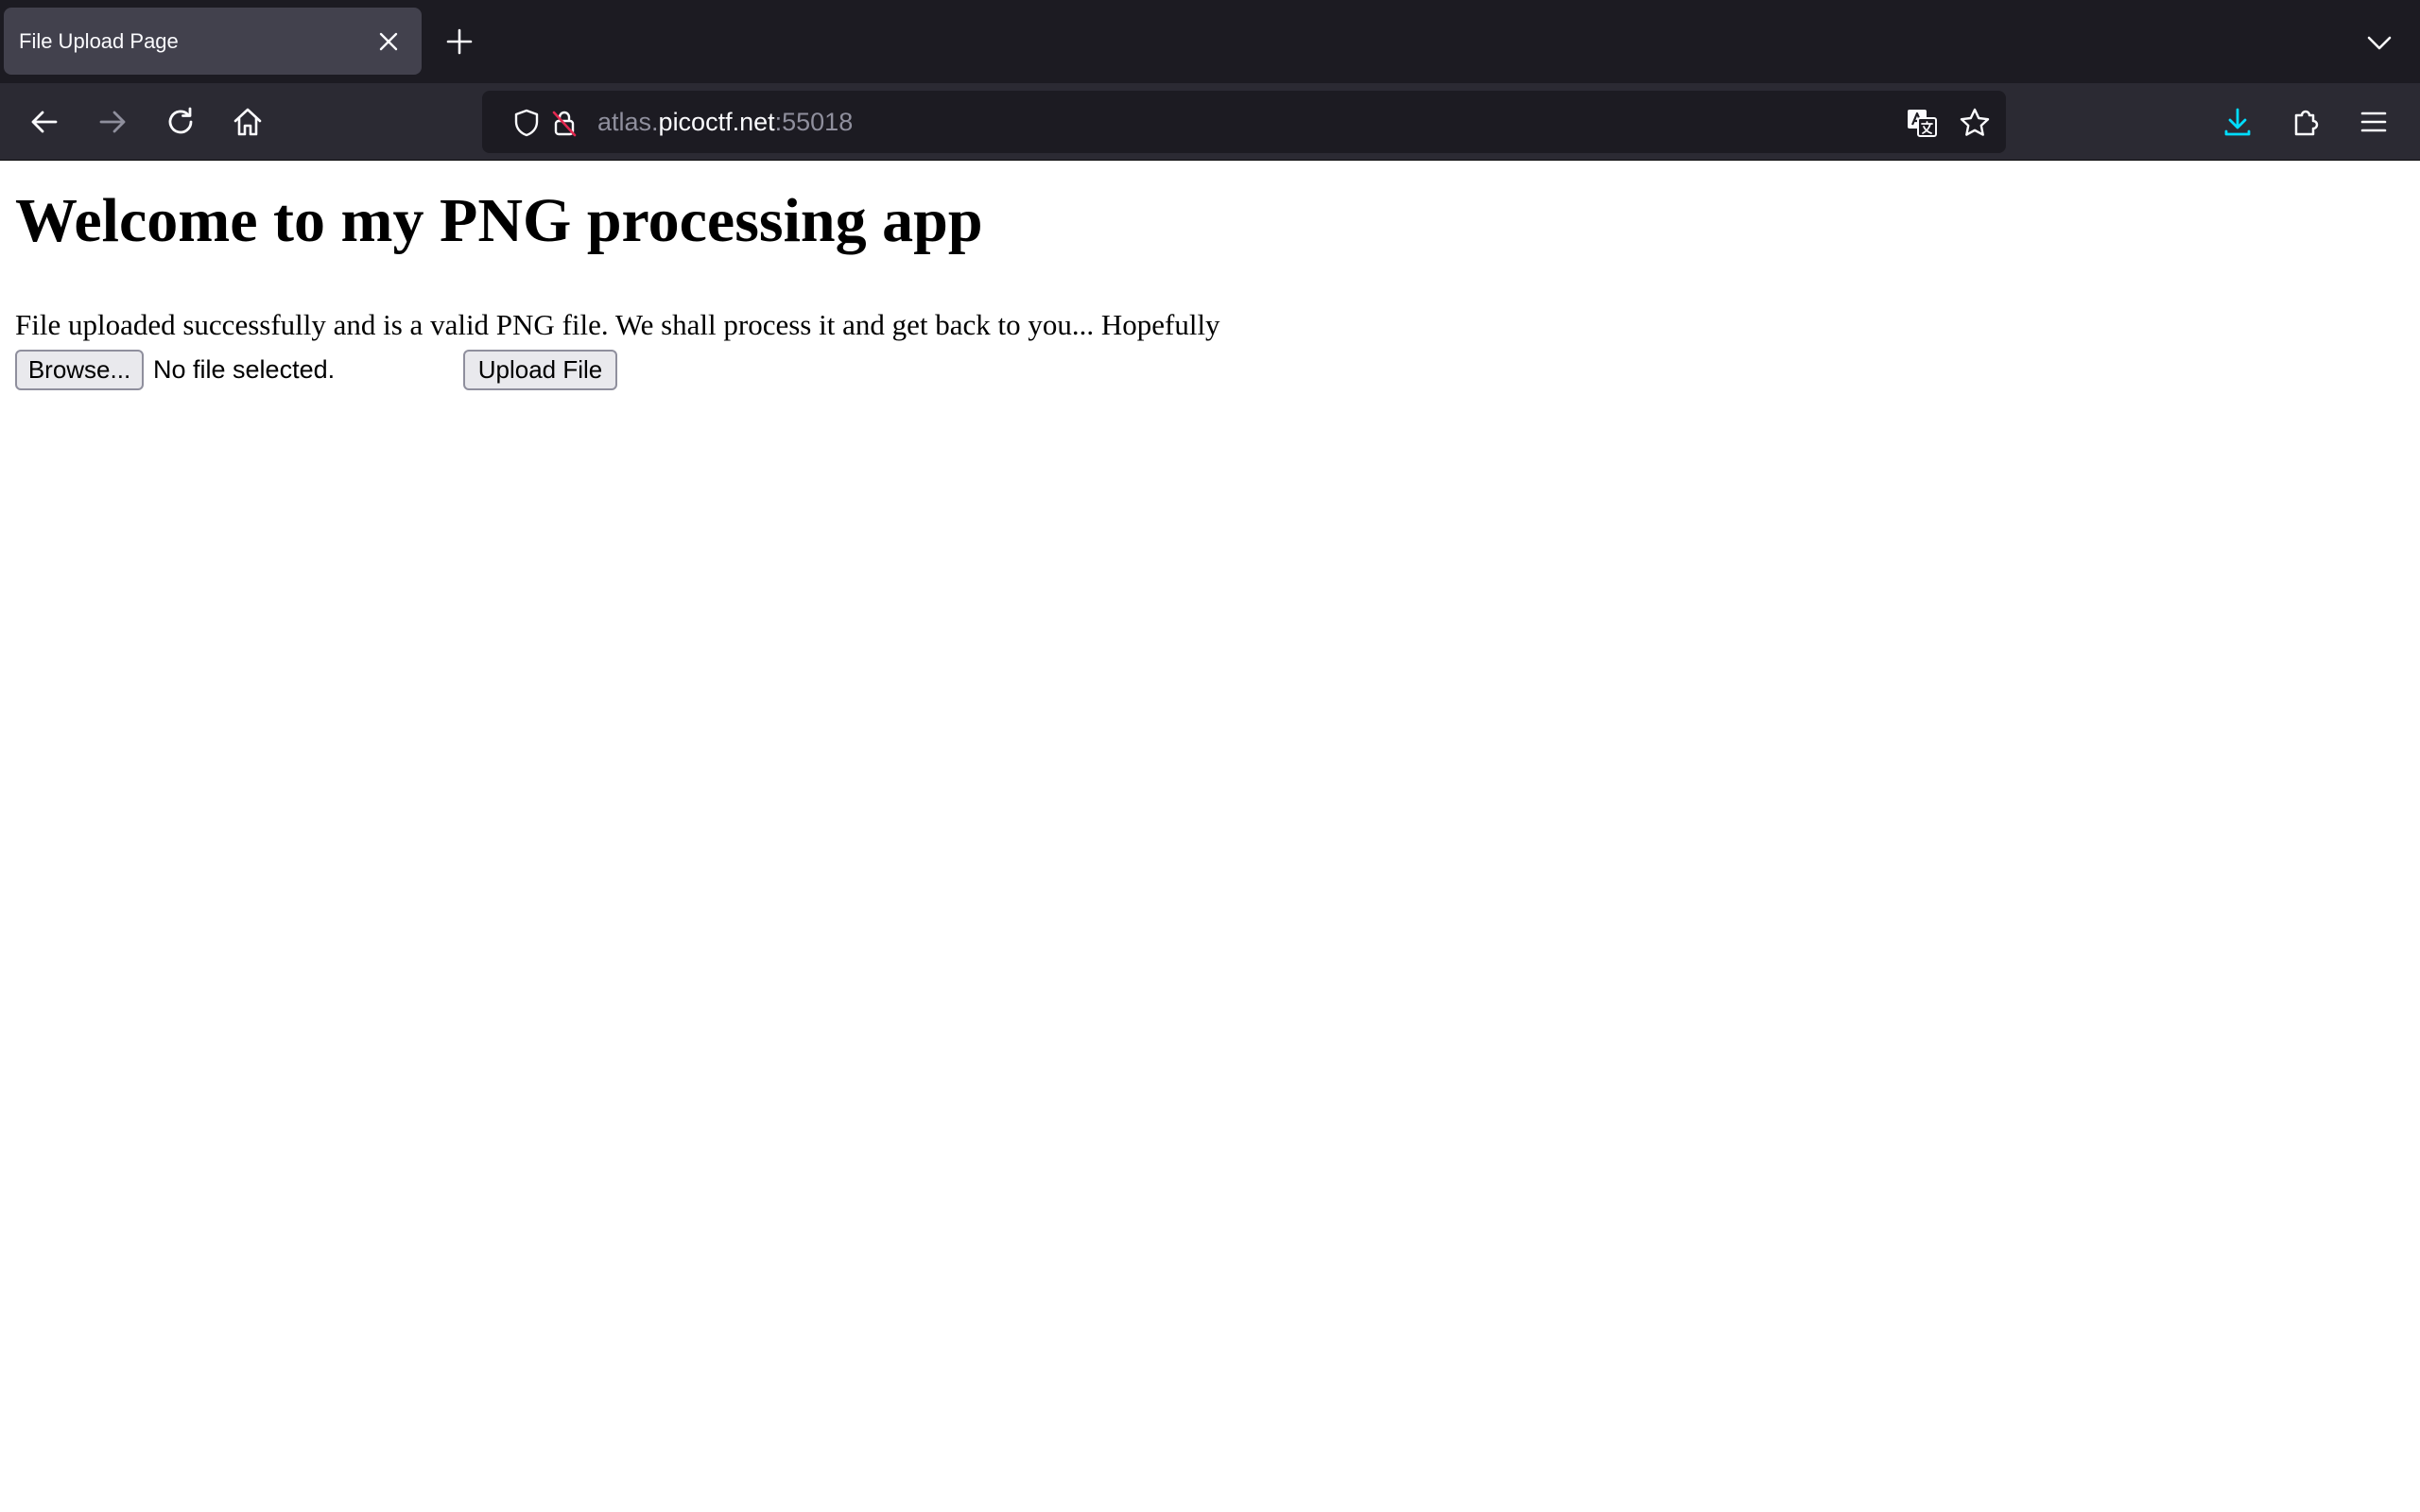 This screenshot has height=1512, width=2420. Describe the element at coordinates (814, 121) in the screenshot. I see `url-port: :55018` at that location.